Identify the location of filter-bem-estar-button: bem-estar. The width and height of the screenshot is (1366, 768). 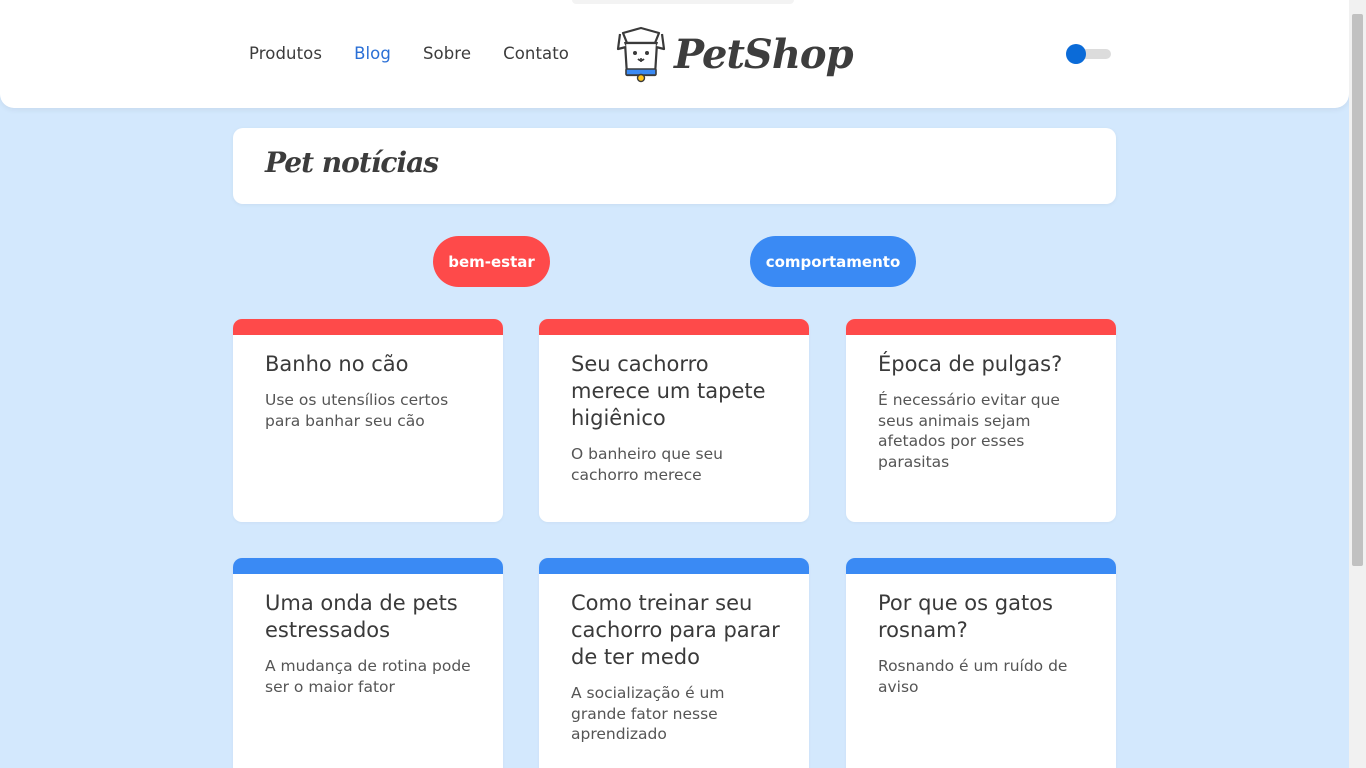
(491, 261).